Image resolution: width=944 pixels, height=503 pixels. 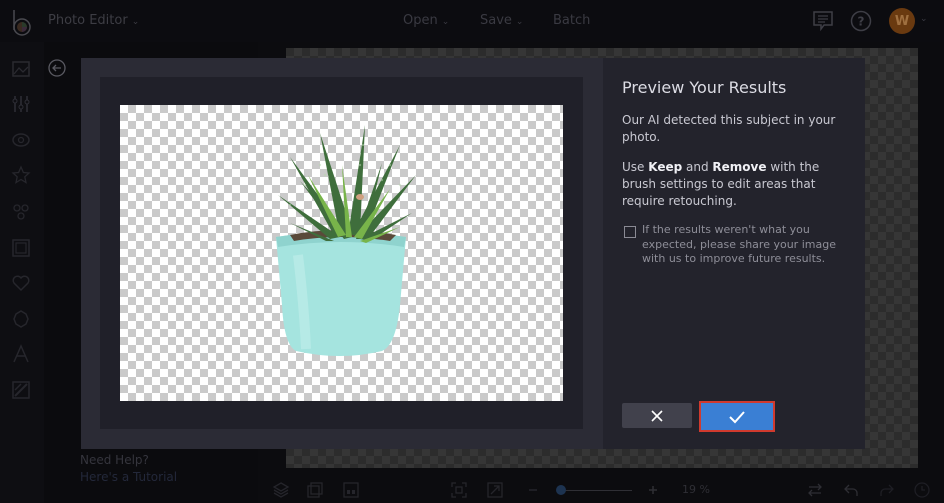 I want to click on zoom-out-icon, so click(x=533, y=490).